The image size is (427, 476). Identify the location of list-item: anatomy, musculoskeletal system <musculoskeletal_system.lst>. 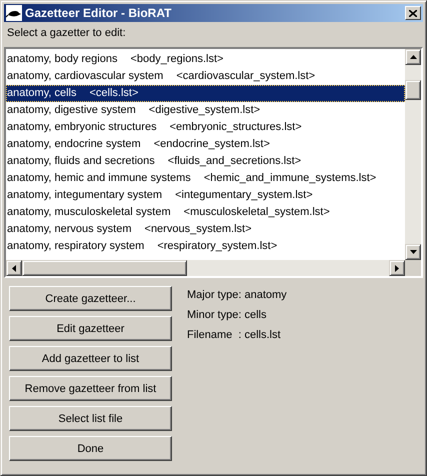
(205, 212).